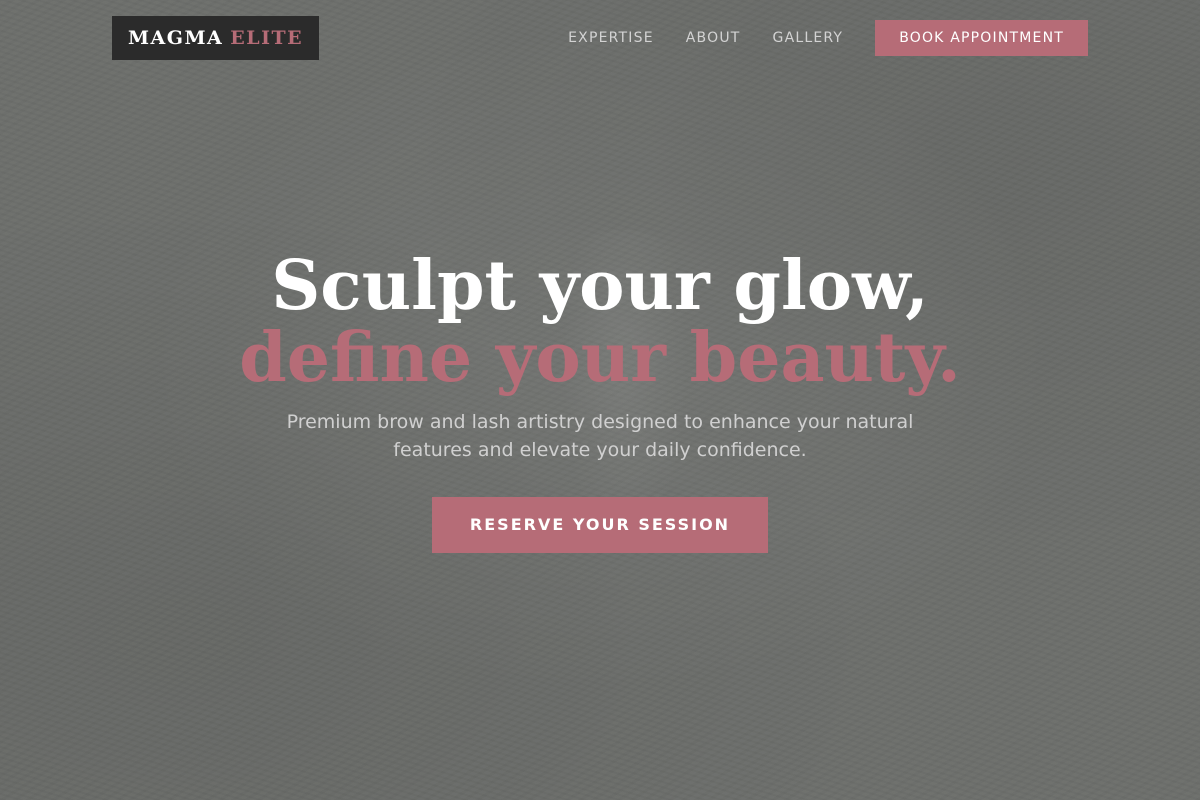 This screenshot has width=1200, height=800. What do you see at coordinates (808, 38) in the screenshot?
I see `nav-link-gallery: GALLERY` at bounding box center [808, 38].